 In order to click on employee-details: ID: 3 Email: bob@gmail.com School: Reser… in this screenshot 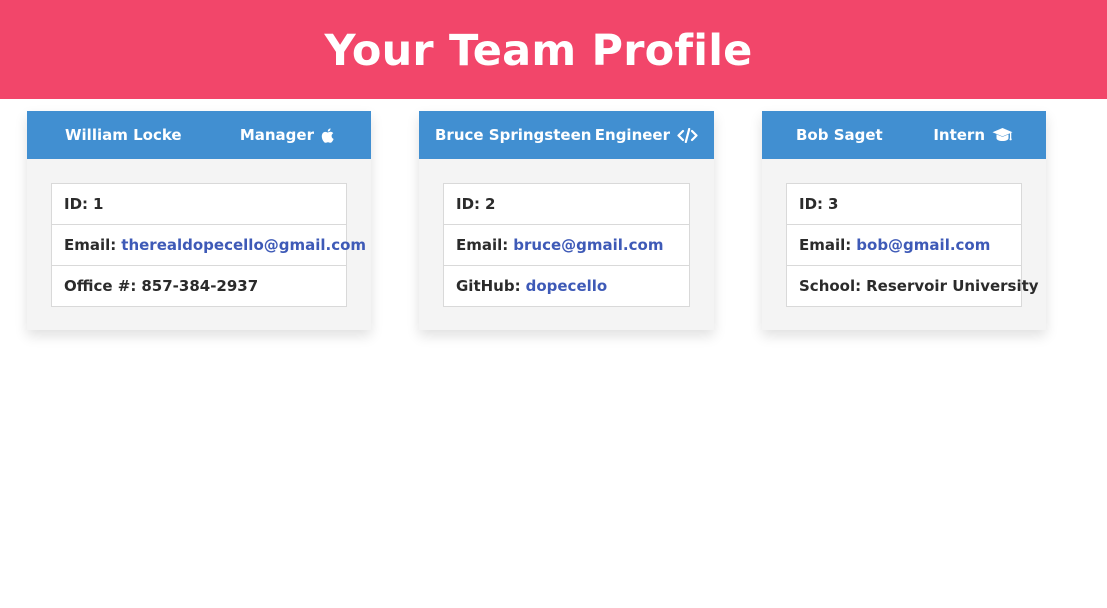, I will do `click(912, 245)`.